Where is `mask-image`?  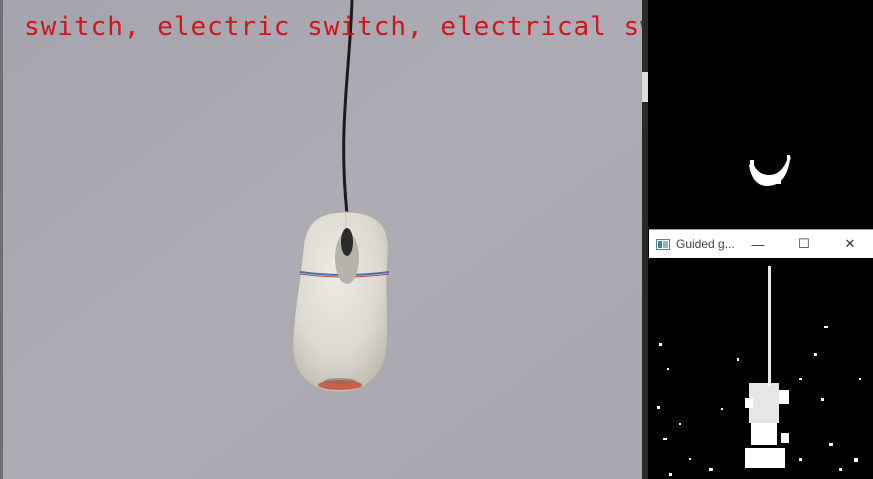 mask-image is located at coordinates (761, 112).